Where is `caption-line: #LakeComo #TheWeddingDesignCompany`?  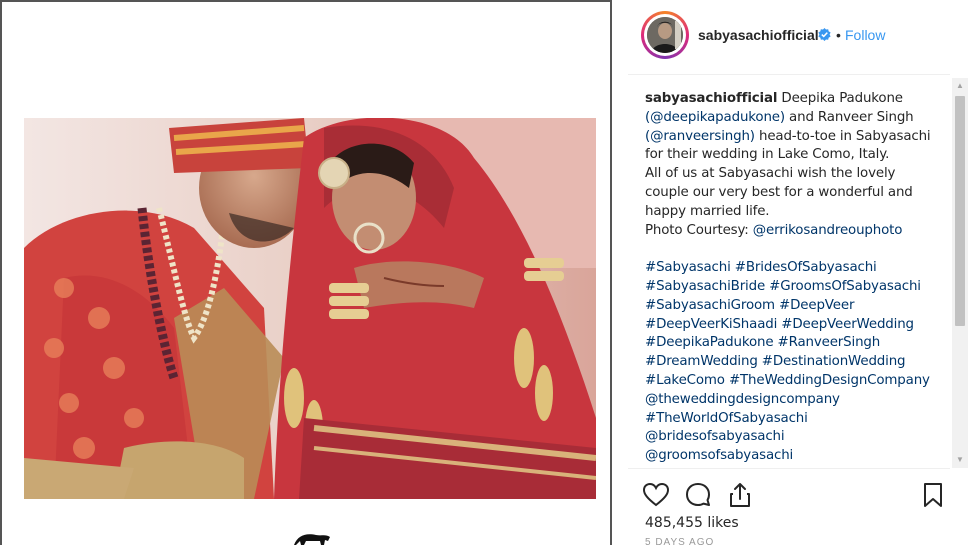
caption-line: #LakeComo #TheWeddingDesignCompany is located at coordinates (795, 381).